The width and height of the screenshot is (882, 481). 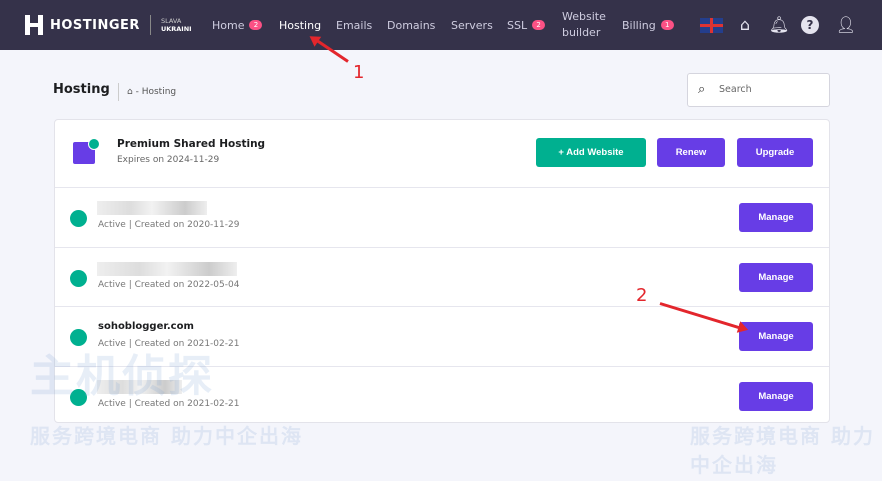 I want to click on nav-ssl: SSL 2, so click(x=526, y=25).